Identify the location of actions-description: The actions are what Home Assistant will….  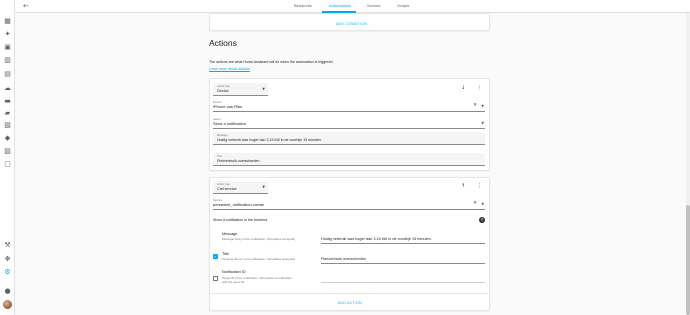
(271, 62).